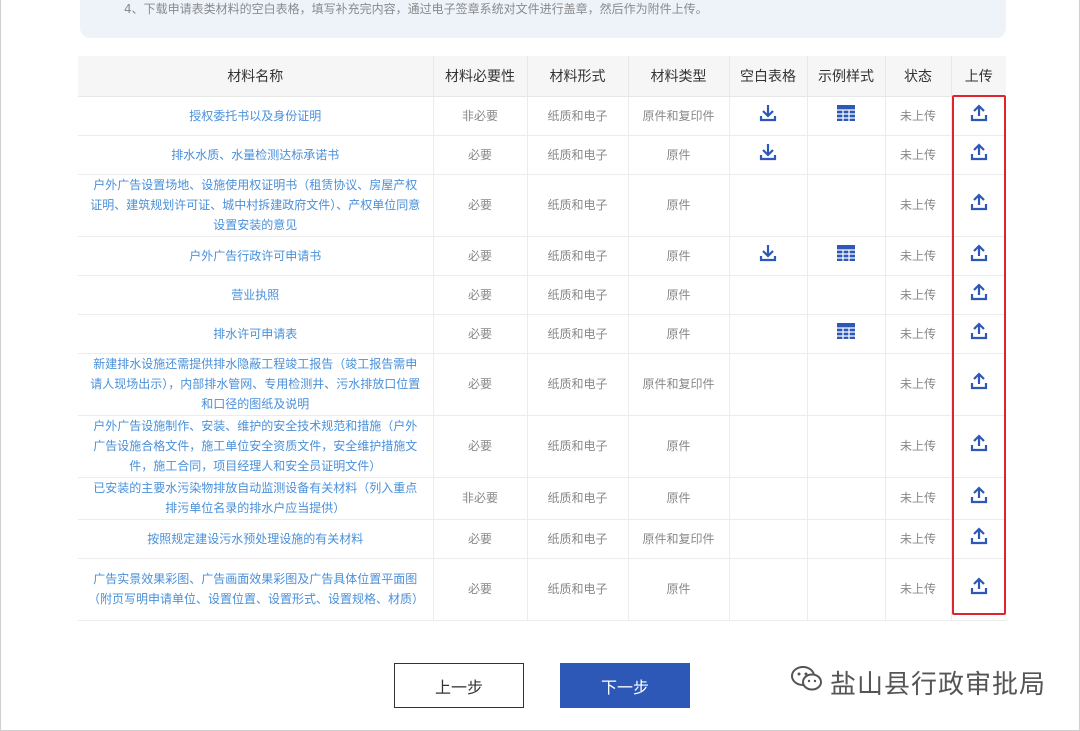  I want to click on material-name-link: 按照规定建设污水预处理设施的有关材料, so click(256, 539).